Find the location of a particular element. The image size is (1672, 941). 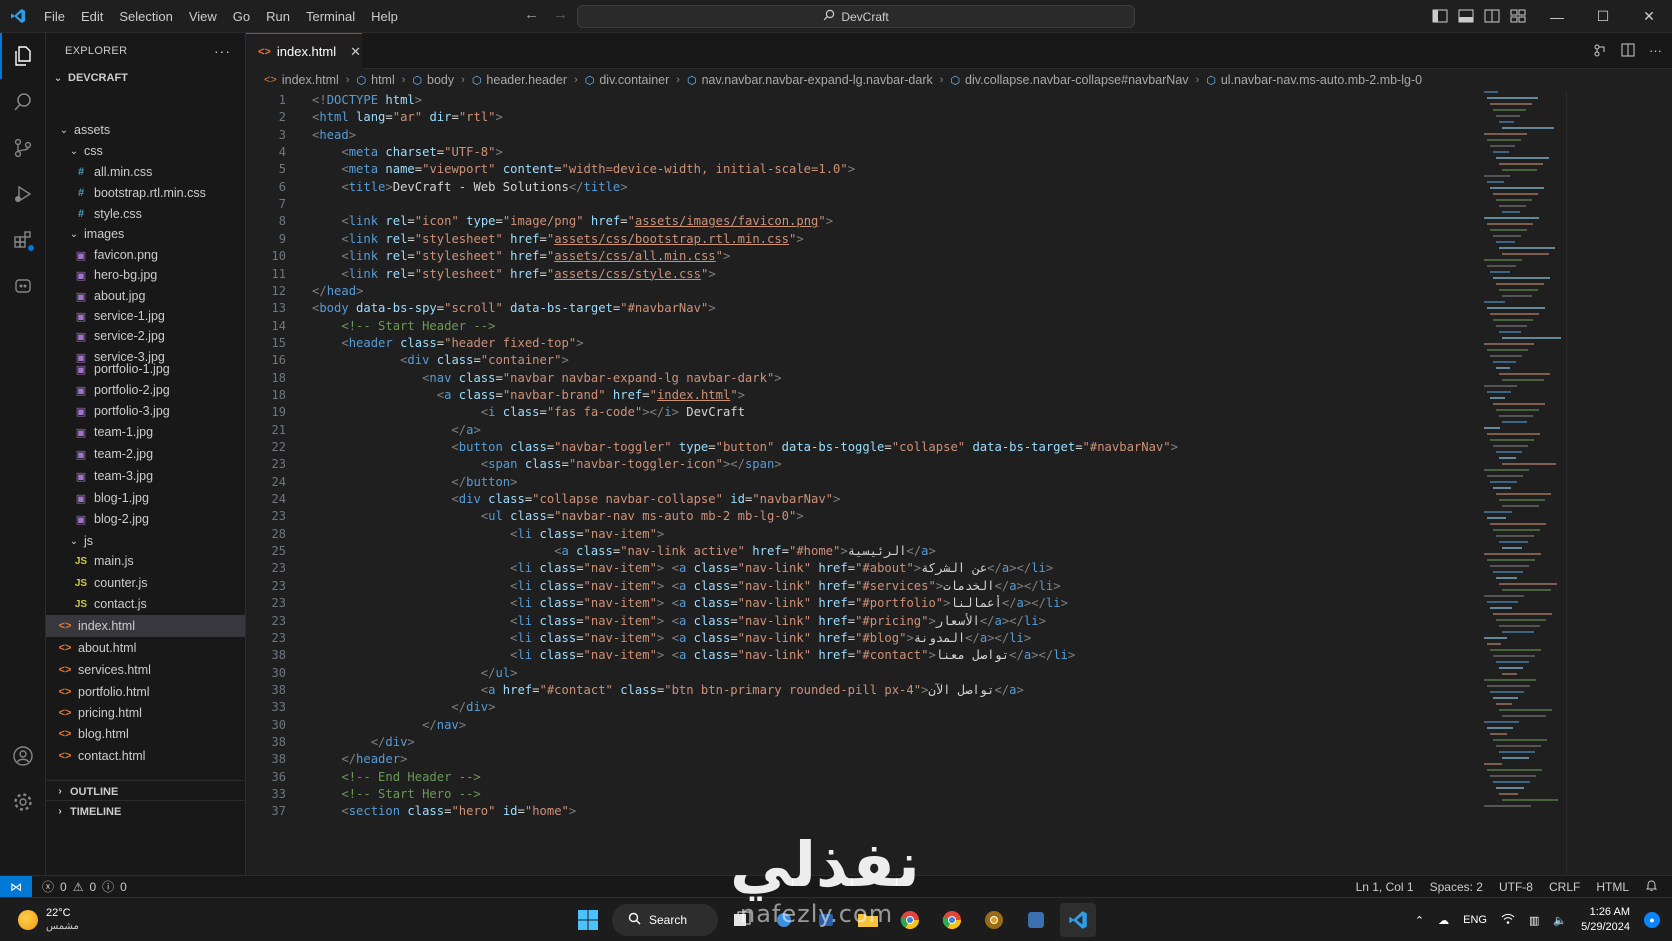

minimize-icon: — is located at coordinates (1557, 16).